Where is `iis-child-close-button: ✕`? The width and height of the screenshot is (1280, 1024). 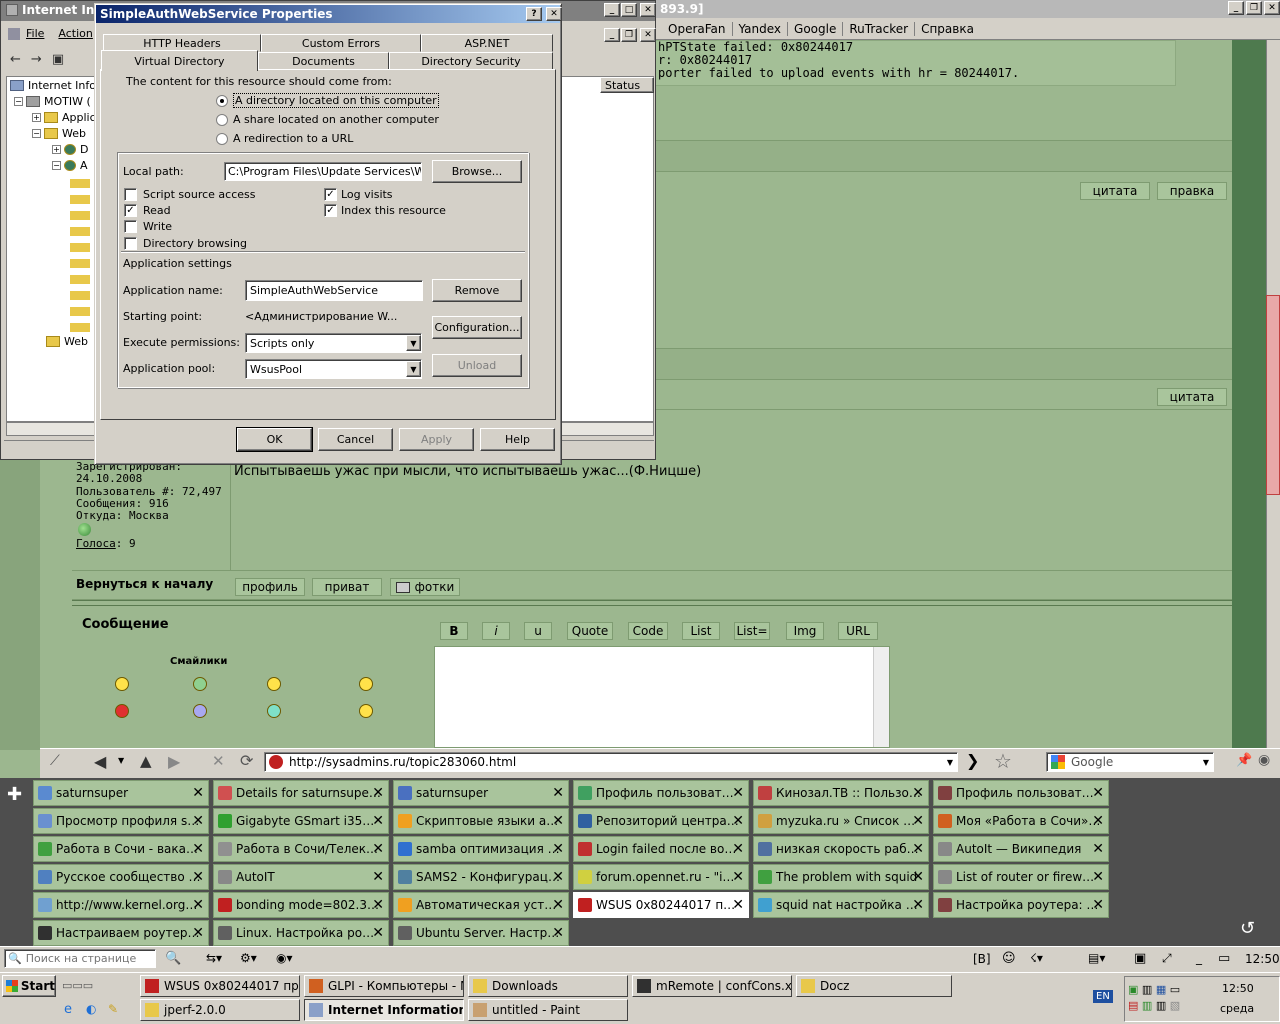
iis-child-close-button: ✕ is located at coordinates (648, 35).